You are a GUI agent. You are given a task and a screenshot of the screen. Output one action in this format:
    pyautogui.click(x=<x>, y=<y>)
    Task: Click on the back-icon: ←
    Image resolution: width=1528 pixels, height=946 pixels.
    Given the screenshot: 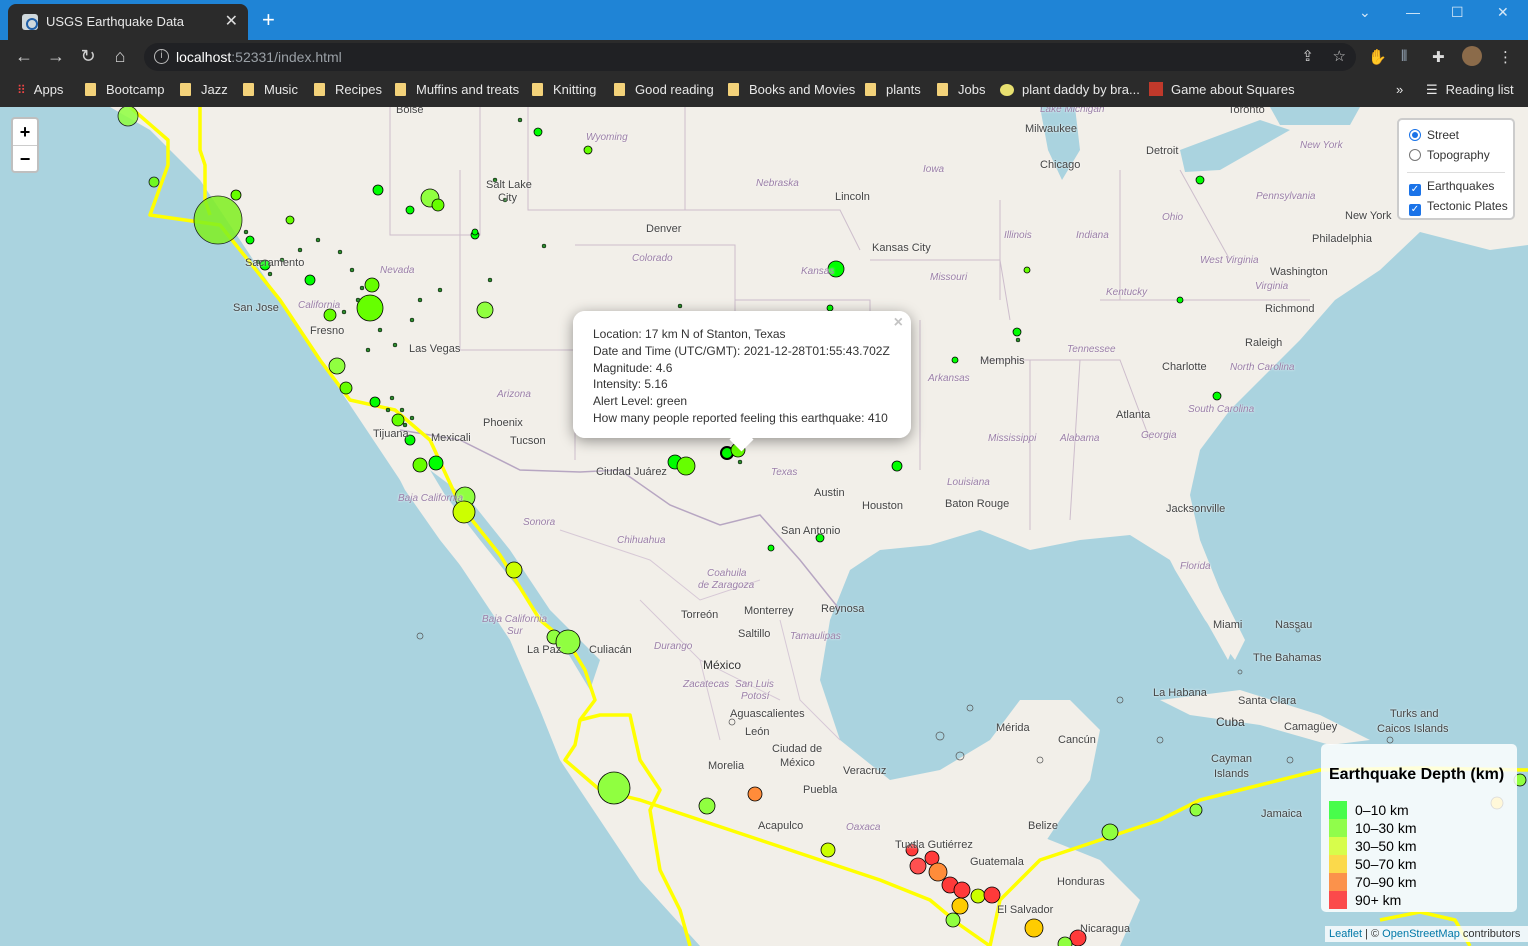 What is the action you would take?
    pyautogui.click(x=24, y=56)
    